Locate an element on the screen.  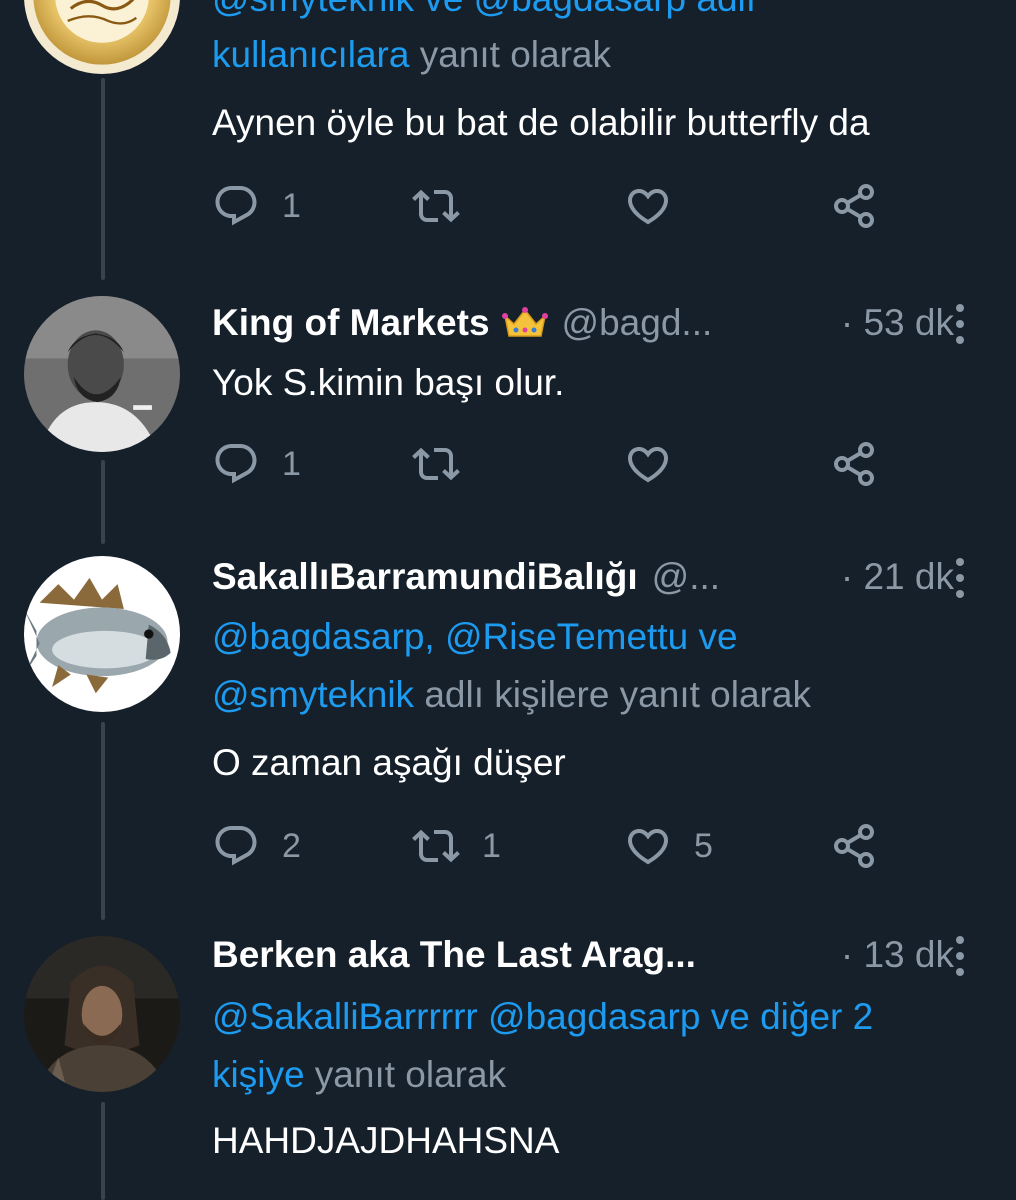
reply-button: 2 is located at coordinates (256, 846).